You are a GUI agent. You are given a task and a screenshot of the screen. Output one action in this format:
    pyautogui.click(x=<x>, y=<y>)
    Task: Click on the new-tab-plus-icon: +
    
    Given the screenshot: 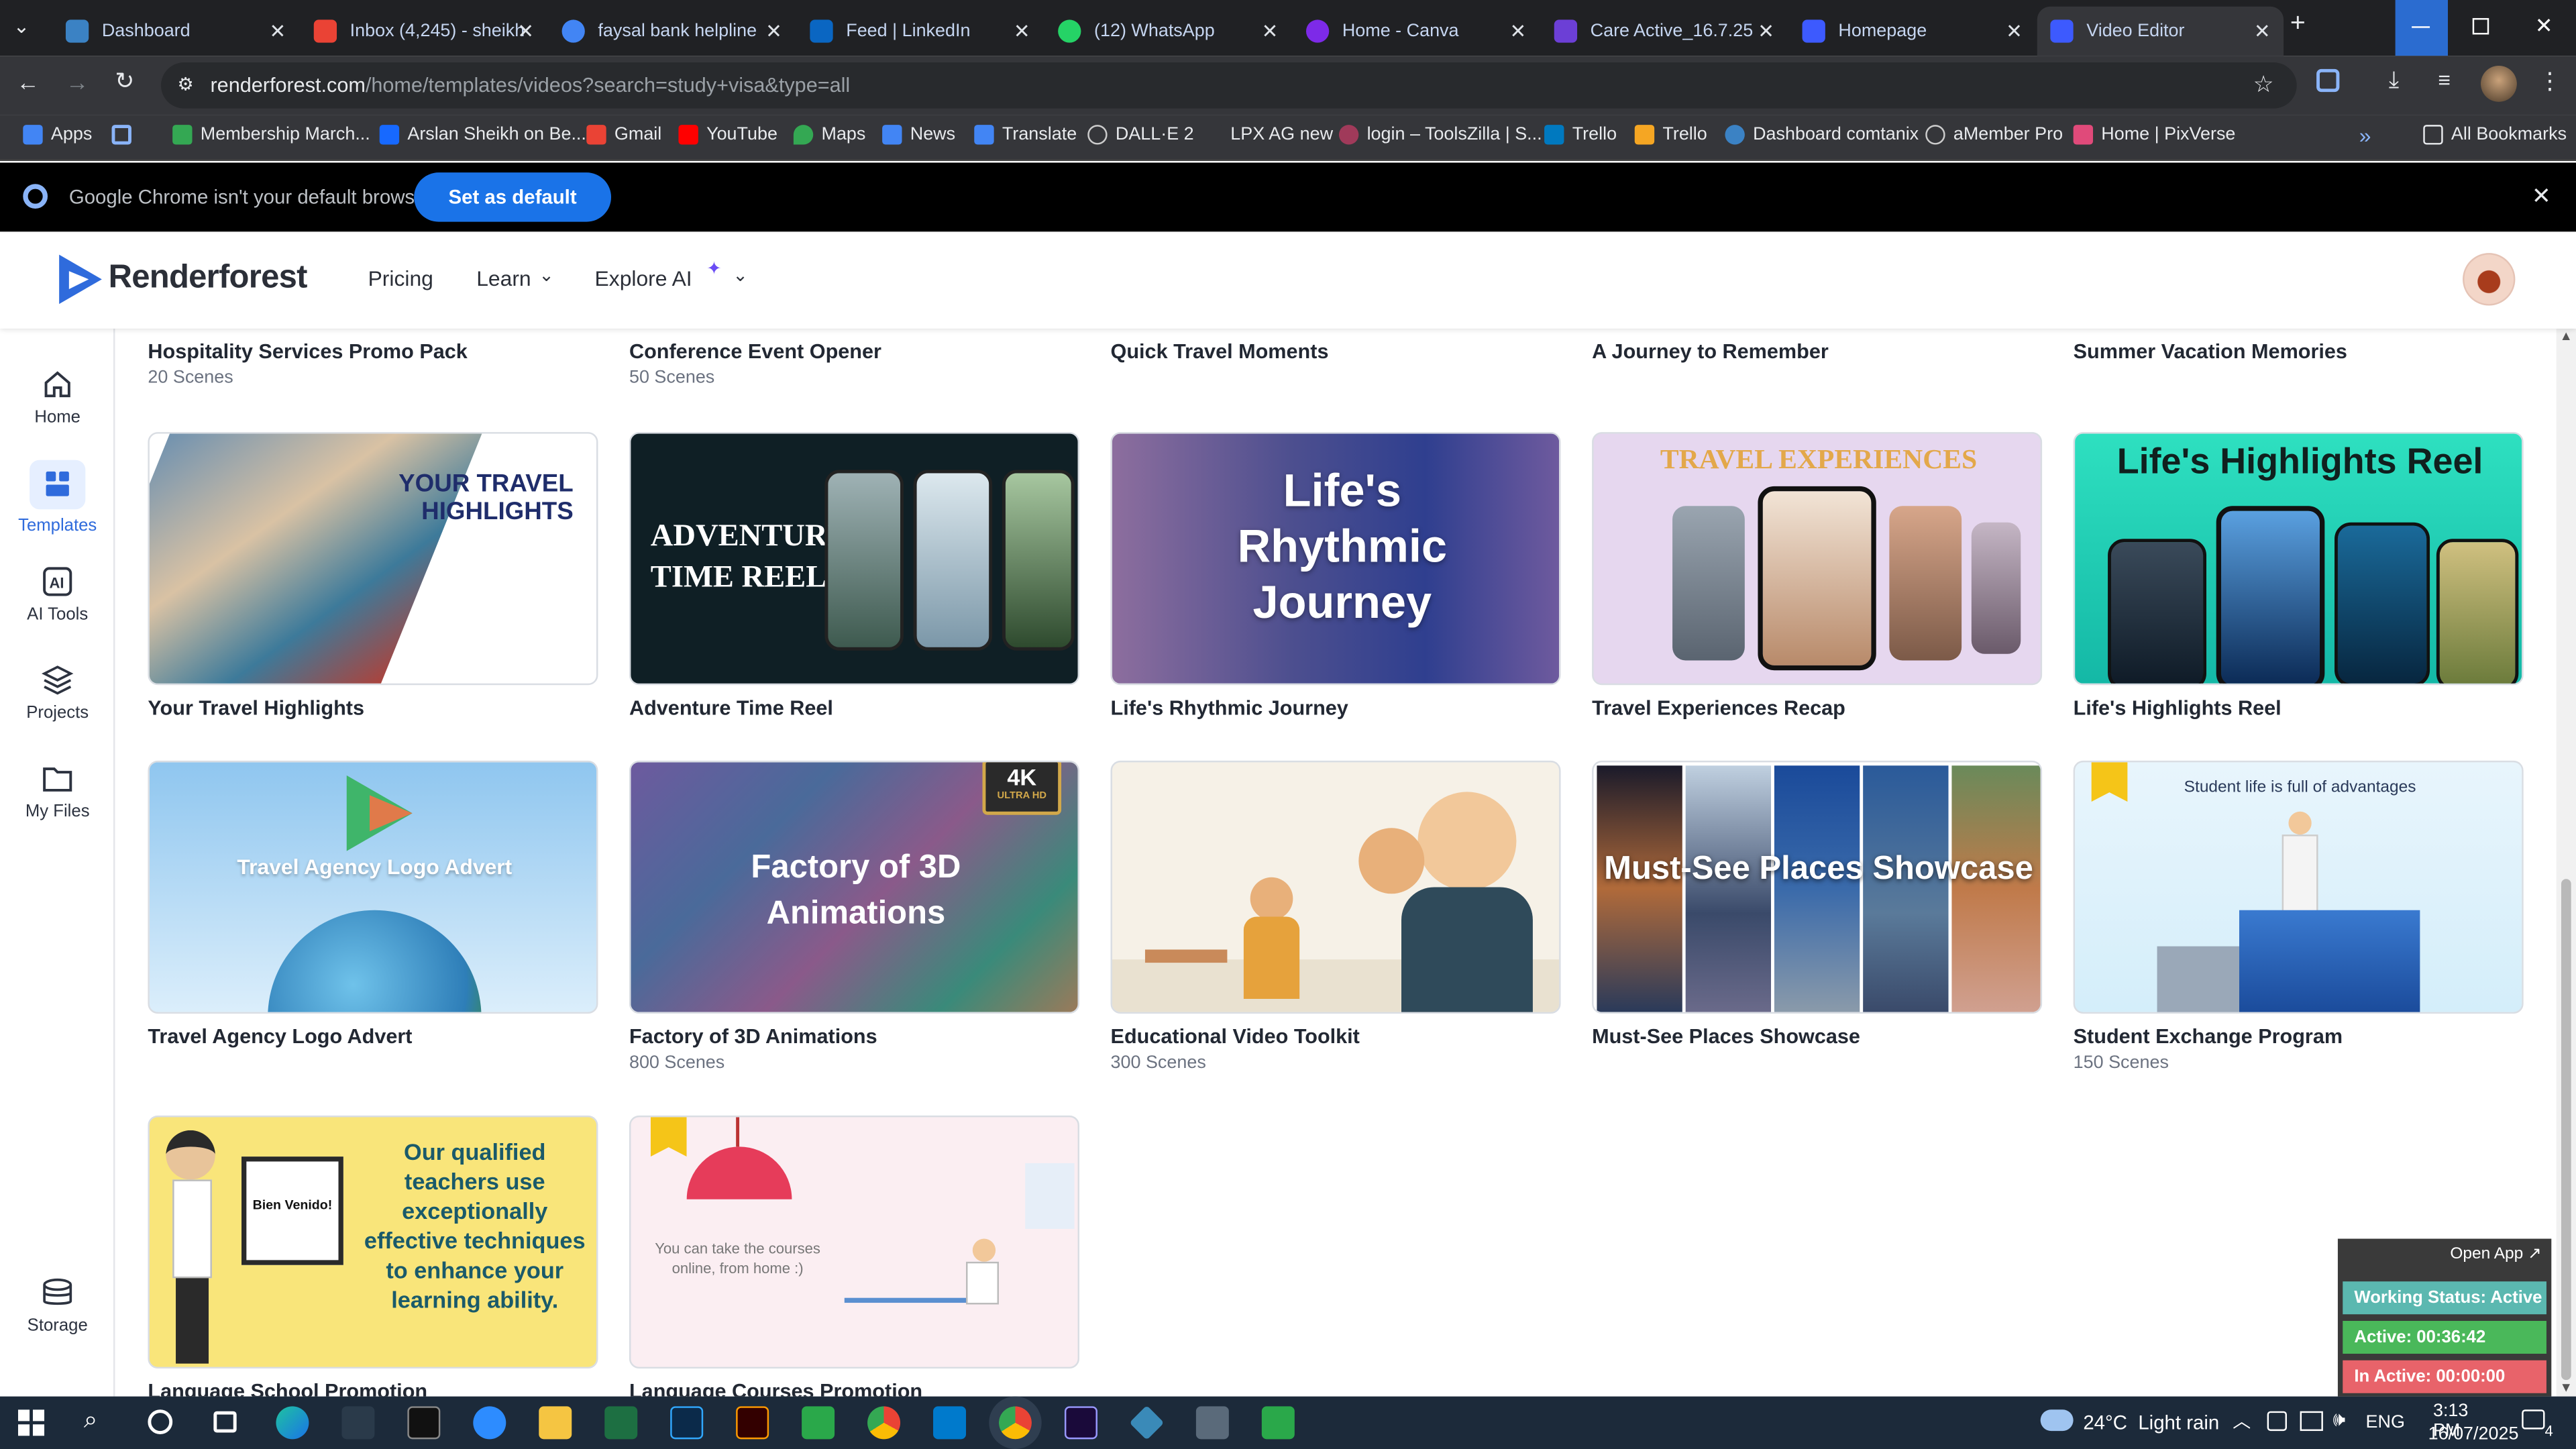 What is the action you would take?
    pyautogui.click(x=2298, y=25)
    